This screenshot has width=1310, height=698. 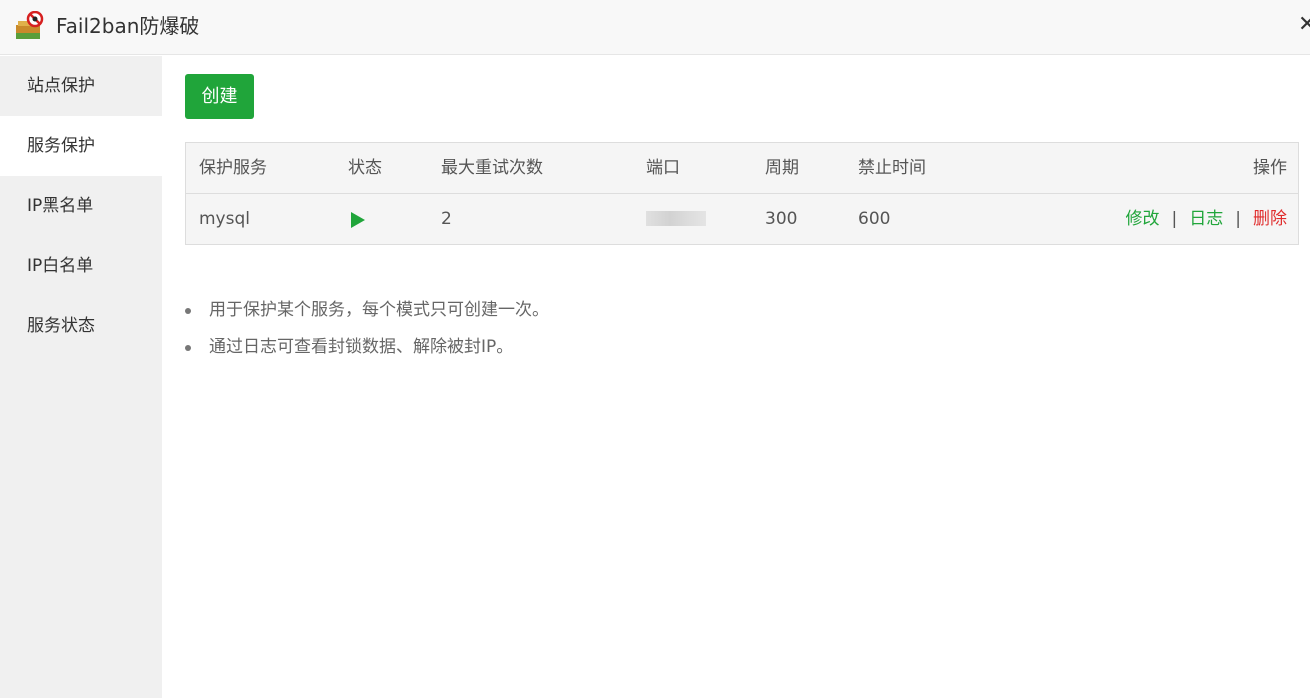 I want to click on tip-item: 用于保护某个服务，每个模式只可创建一次。, so click(x=367, y=310).